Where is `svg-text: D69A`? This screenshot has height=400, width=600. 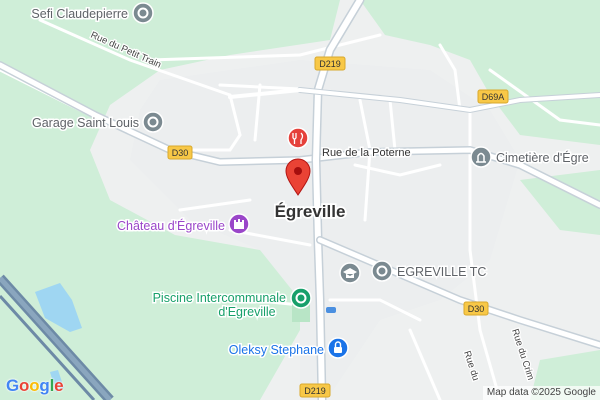 svg-text: D69A is located at coordinates (493, 97).